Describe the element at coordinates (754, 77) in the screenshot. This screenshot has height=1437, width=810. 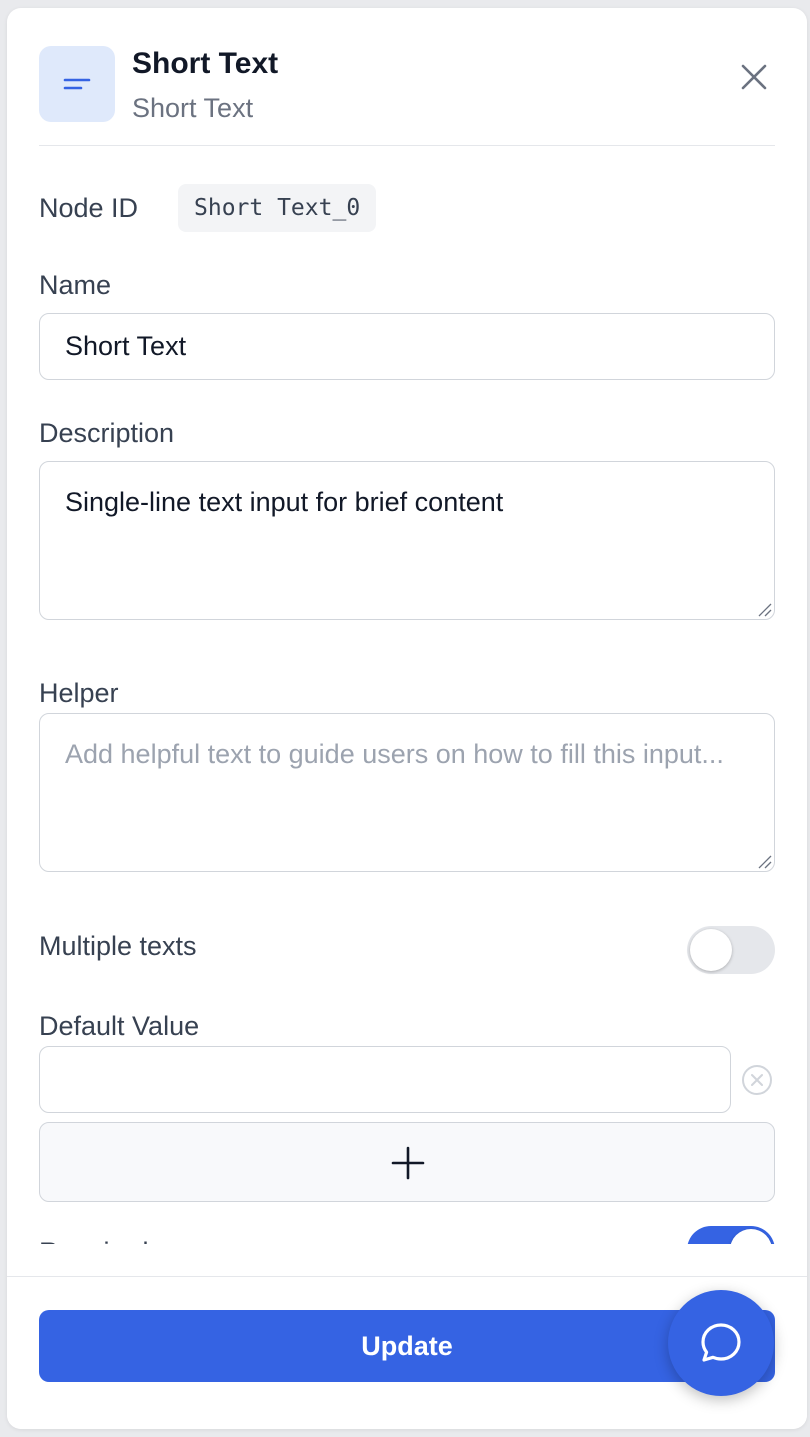
I see `close-icon` at that location.